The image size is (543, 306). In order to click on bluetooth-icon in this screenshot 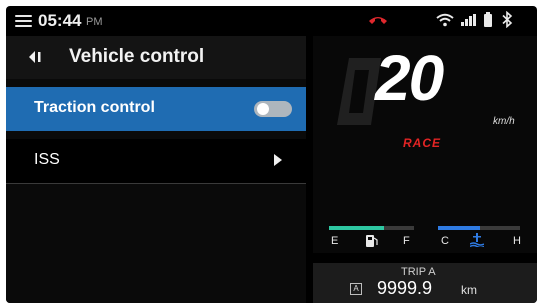, I will do `click(507, 19)`.